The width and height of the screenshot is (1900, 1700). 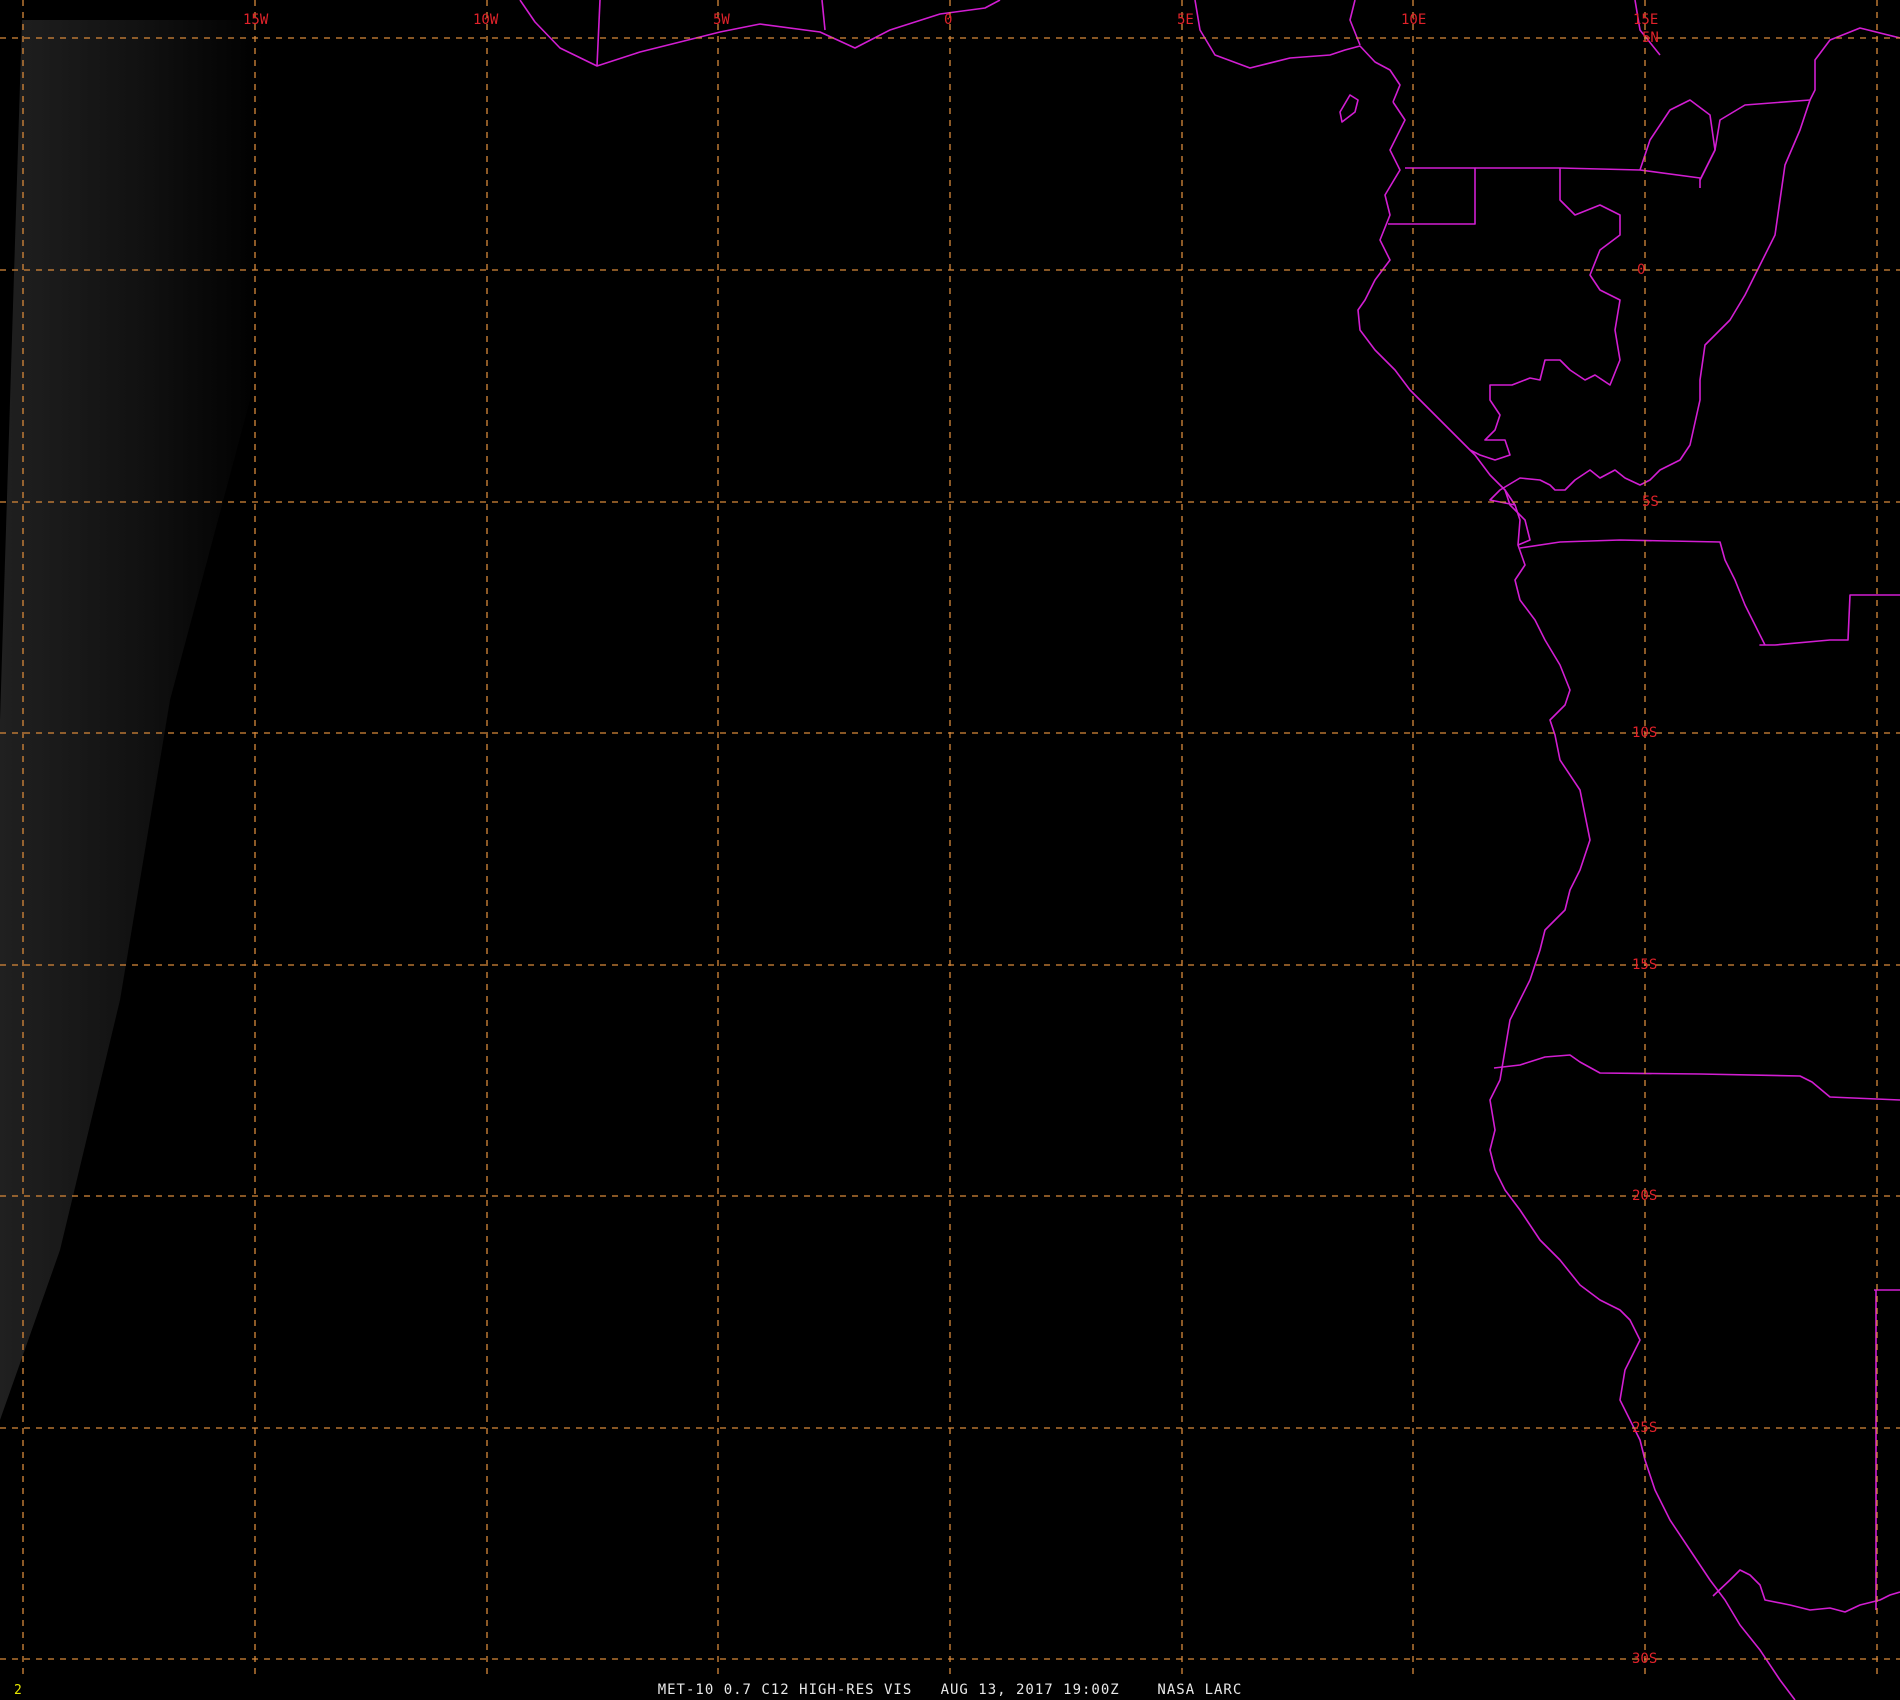 What do you see at coordinates (1297, 51) in the screenshot?
I see `nigeria-cameroon-coast` at bounding box center [1297, 51].